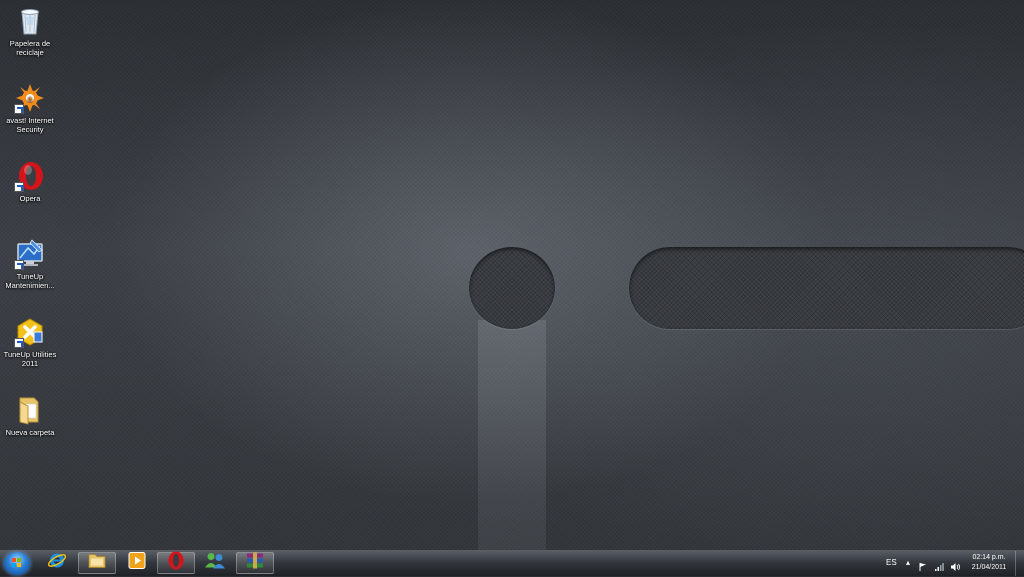 The width and height of the screenshot is (1024, 577). Describe the element at coordinates (30, 125) in the screenshot. I see `desktop-icon-label: avast! Internet Security` at that location.